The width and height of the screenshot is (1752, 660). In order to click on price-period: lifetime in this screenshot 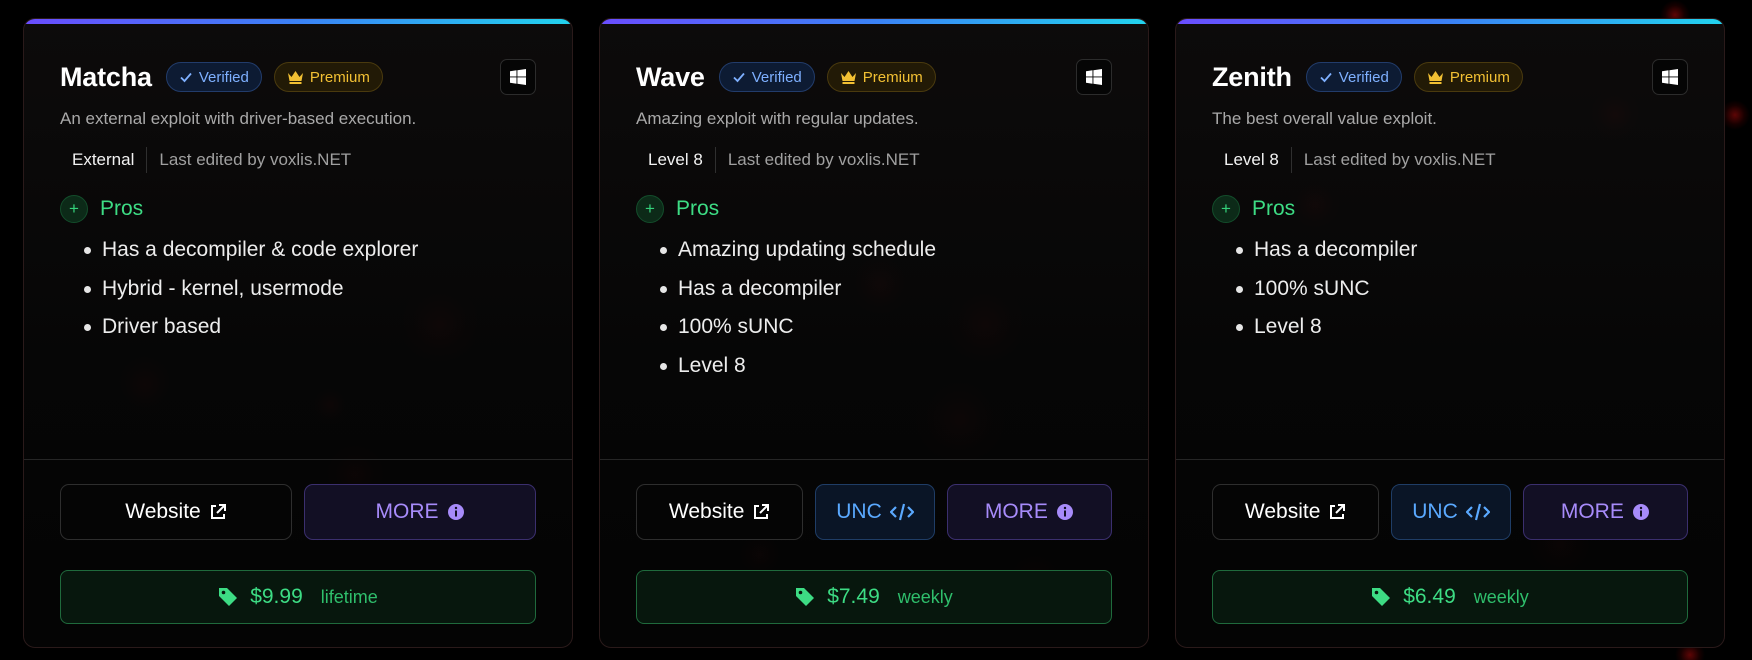, I will do `click(349, 596)`.